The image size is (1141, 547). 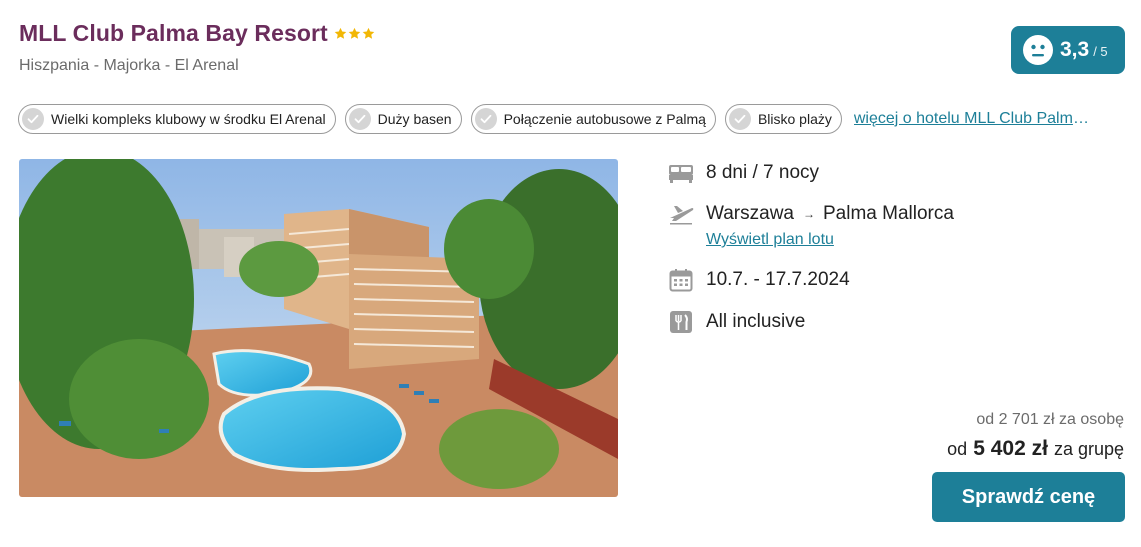 What do you see at coordinates (808, 214) in the screenshot?
I see `route-arrow: →` at bounding box center [808, 214].